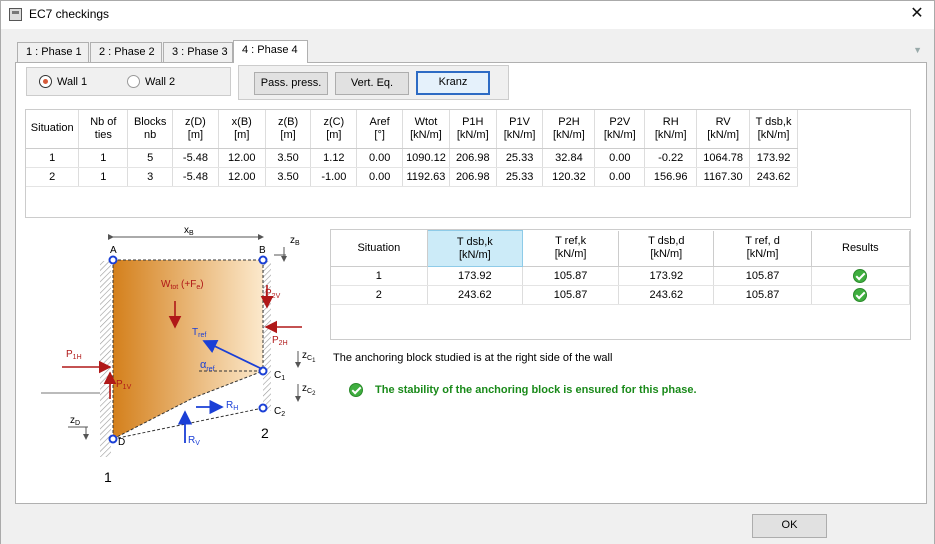 The image size is (935, 544). I want to click on table1-header: Aref [°], so click(380, 129).